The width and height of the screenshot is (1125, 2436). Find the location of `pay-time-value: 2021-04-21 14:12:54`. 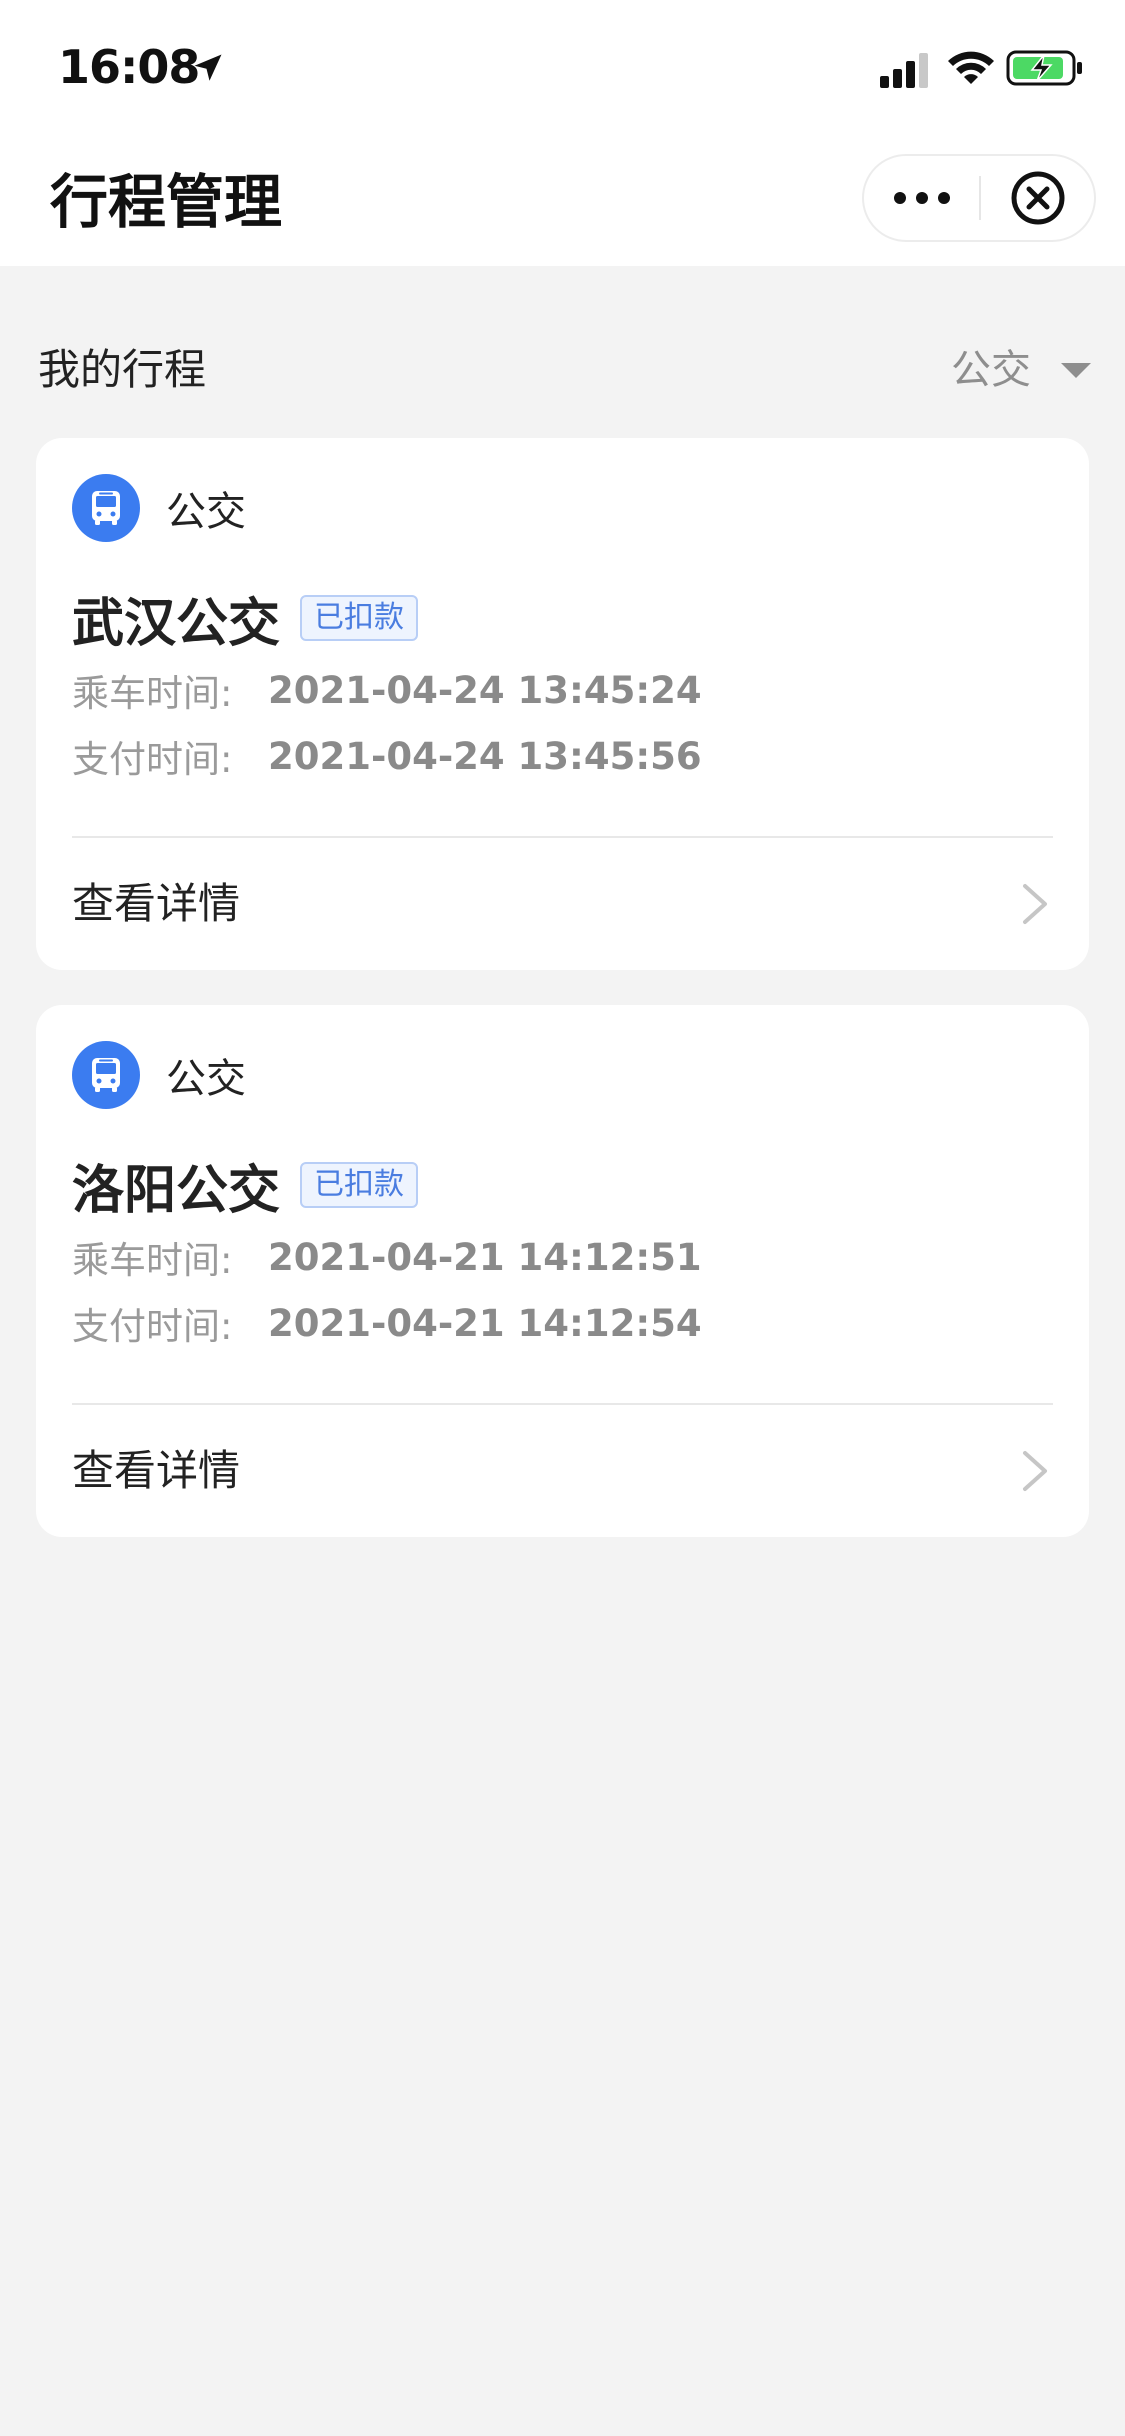

pay-time-value: 2021-04-21 14:12:54 is located at coordinates (485, 1323).